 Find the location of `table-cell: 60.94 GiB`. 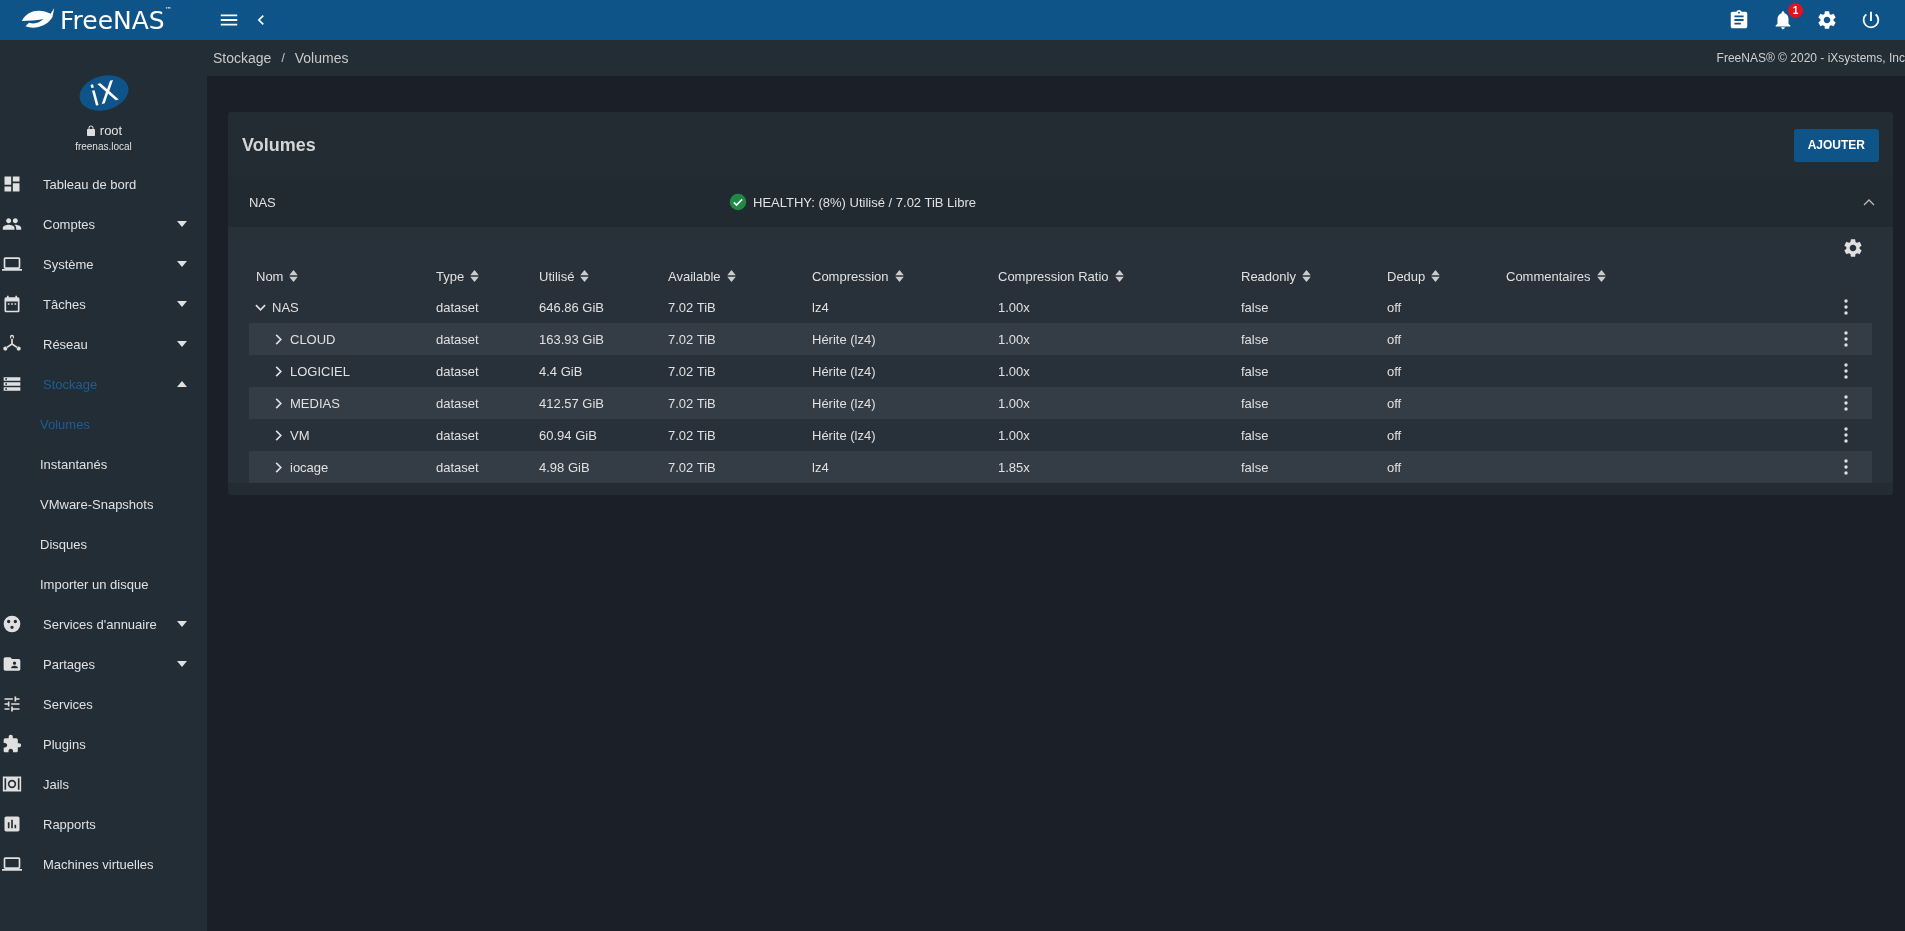

table-cell: 60.94 GiB is located at coordinates (568, 435).